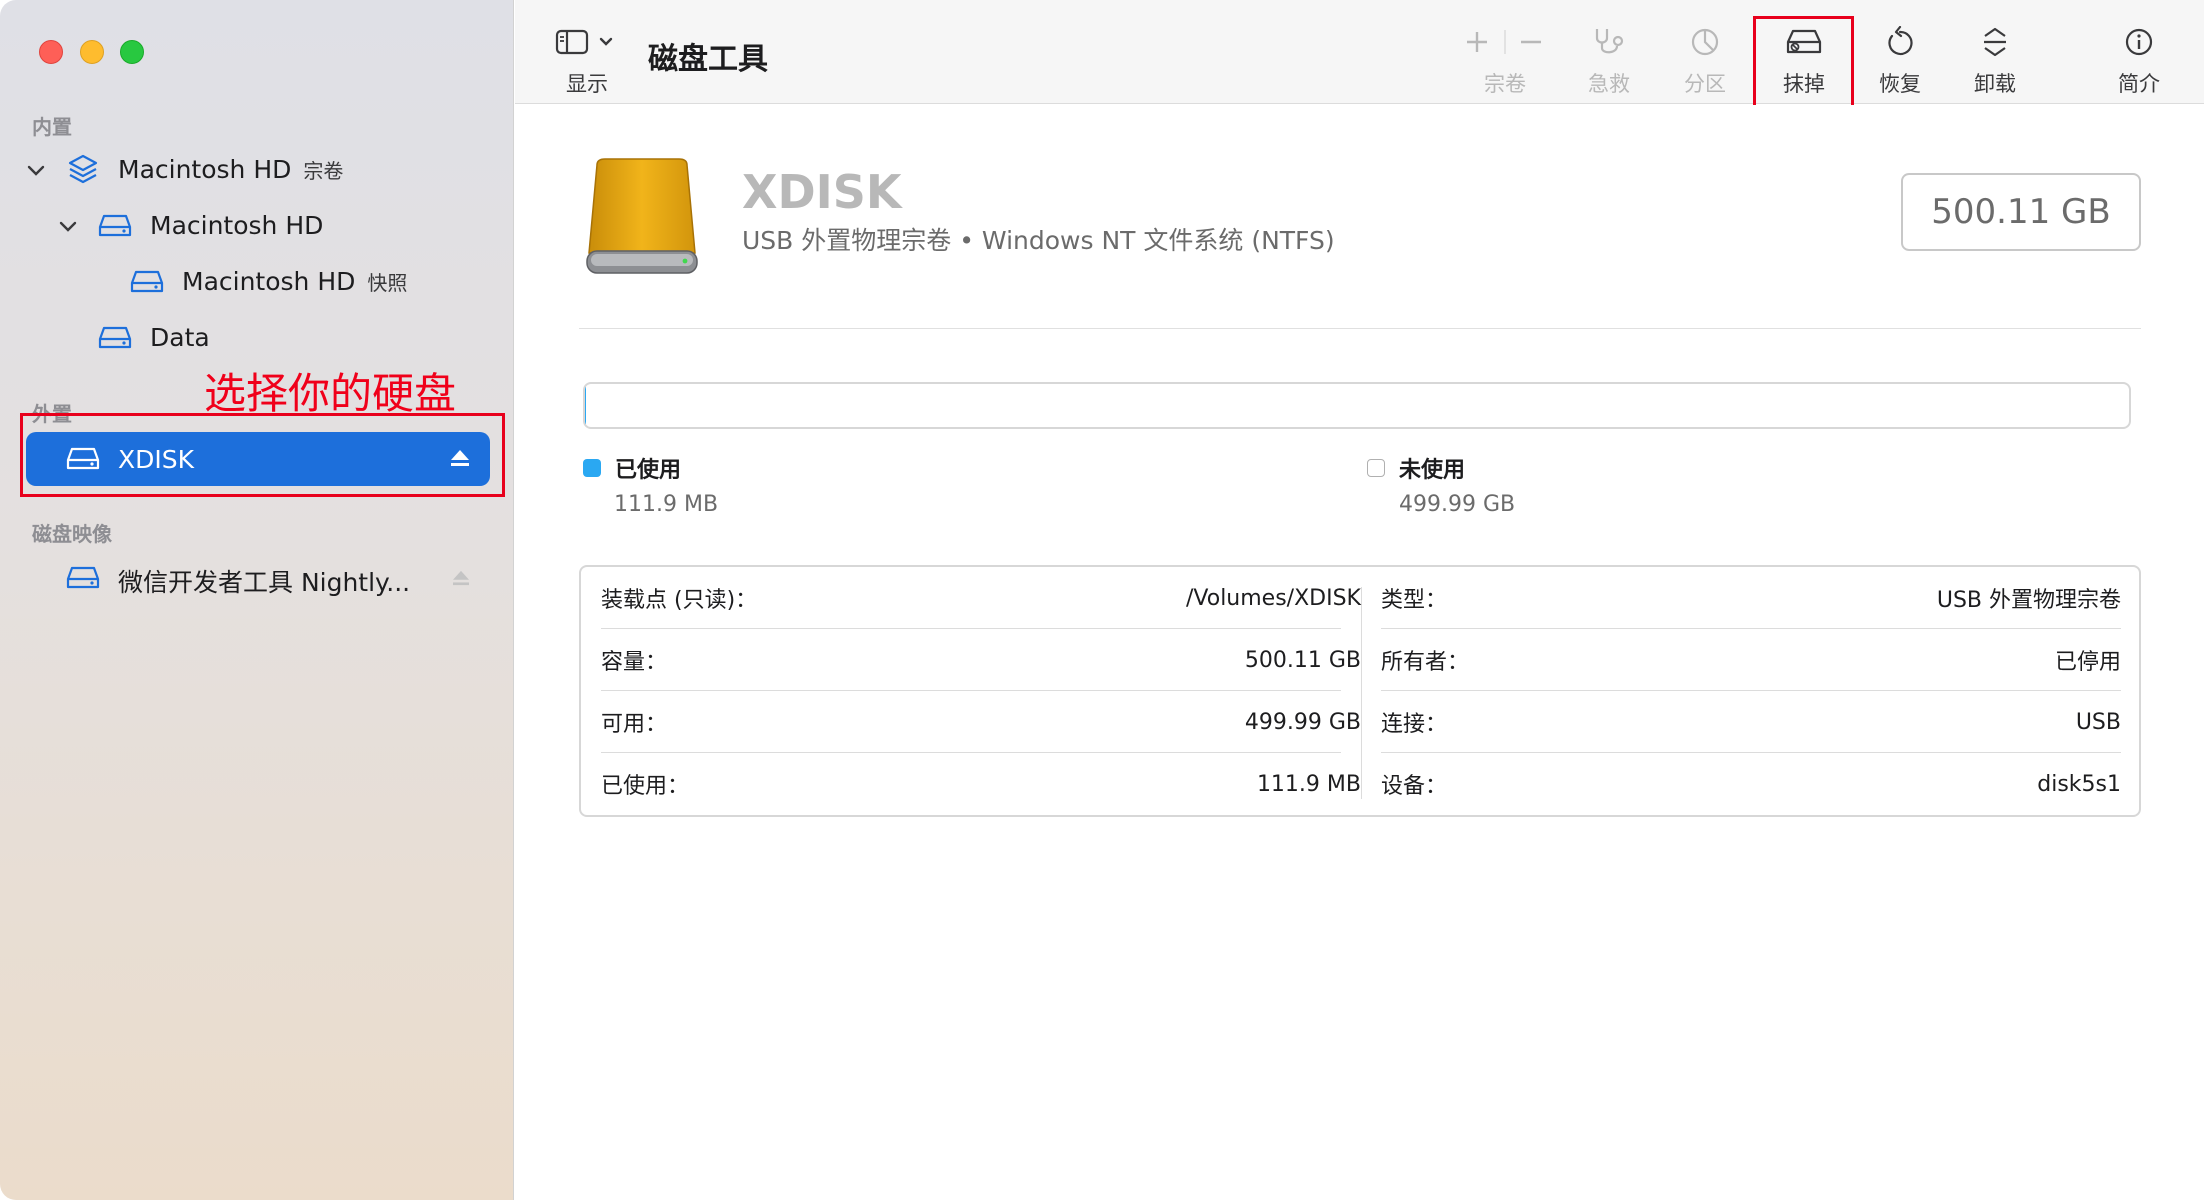  I want to click on info-value: USB 外置物理宗卷, so click(2028, 600).